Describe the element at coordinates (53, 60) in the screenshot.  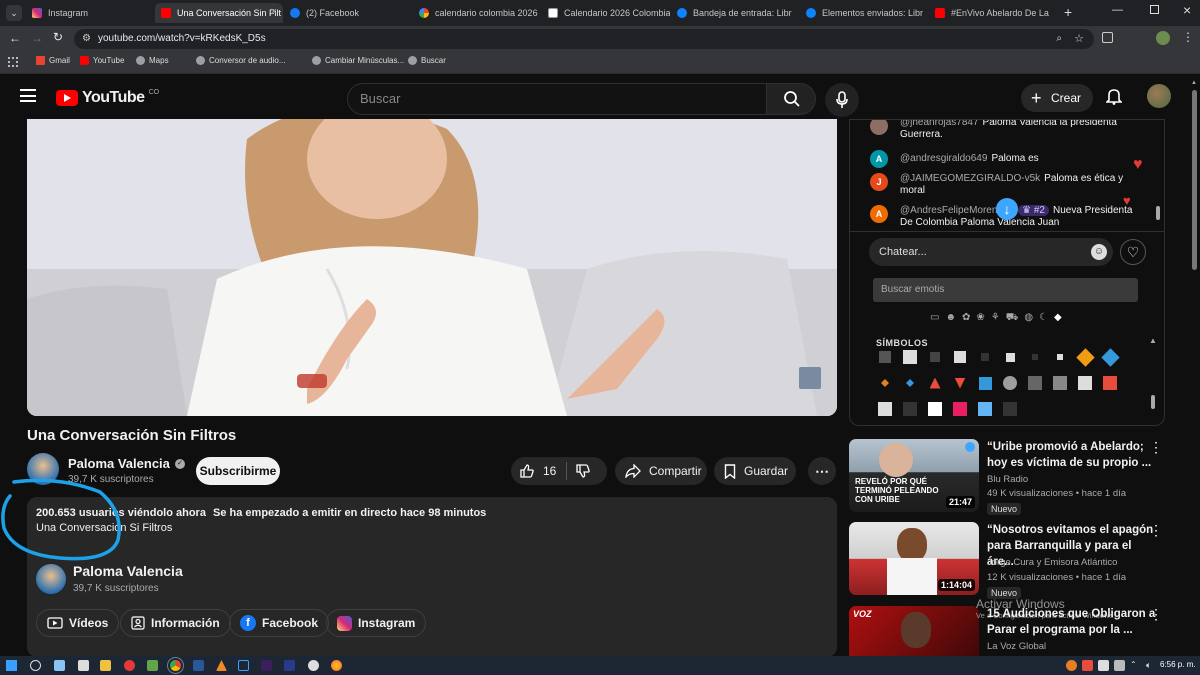
I see `bookmark-gmail: Gmail` at that location.